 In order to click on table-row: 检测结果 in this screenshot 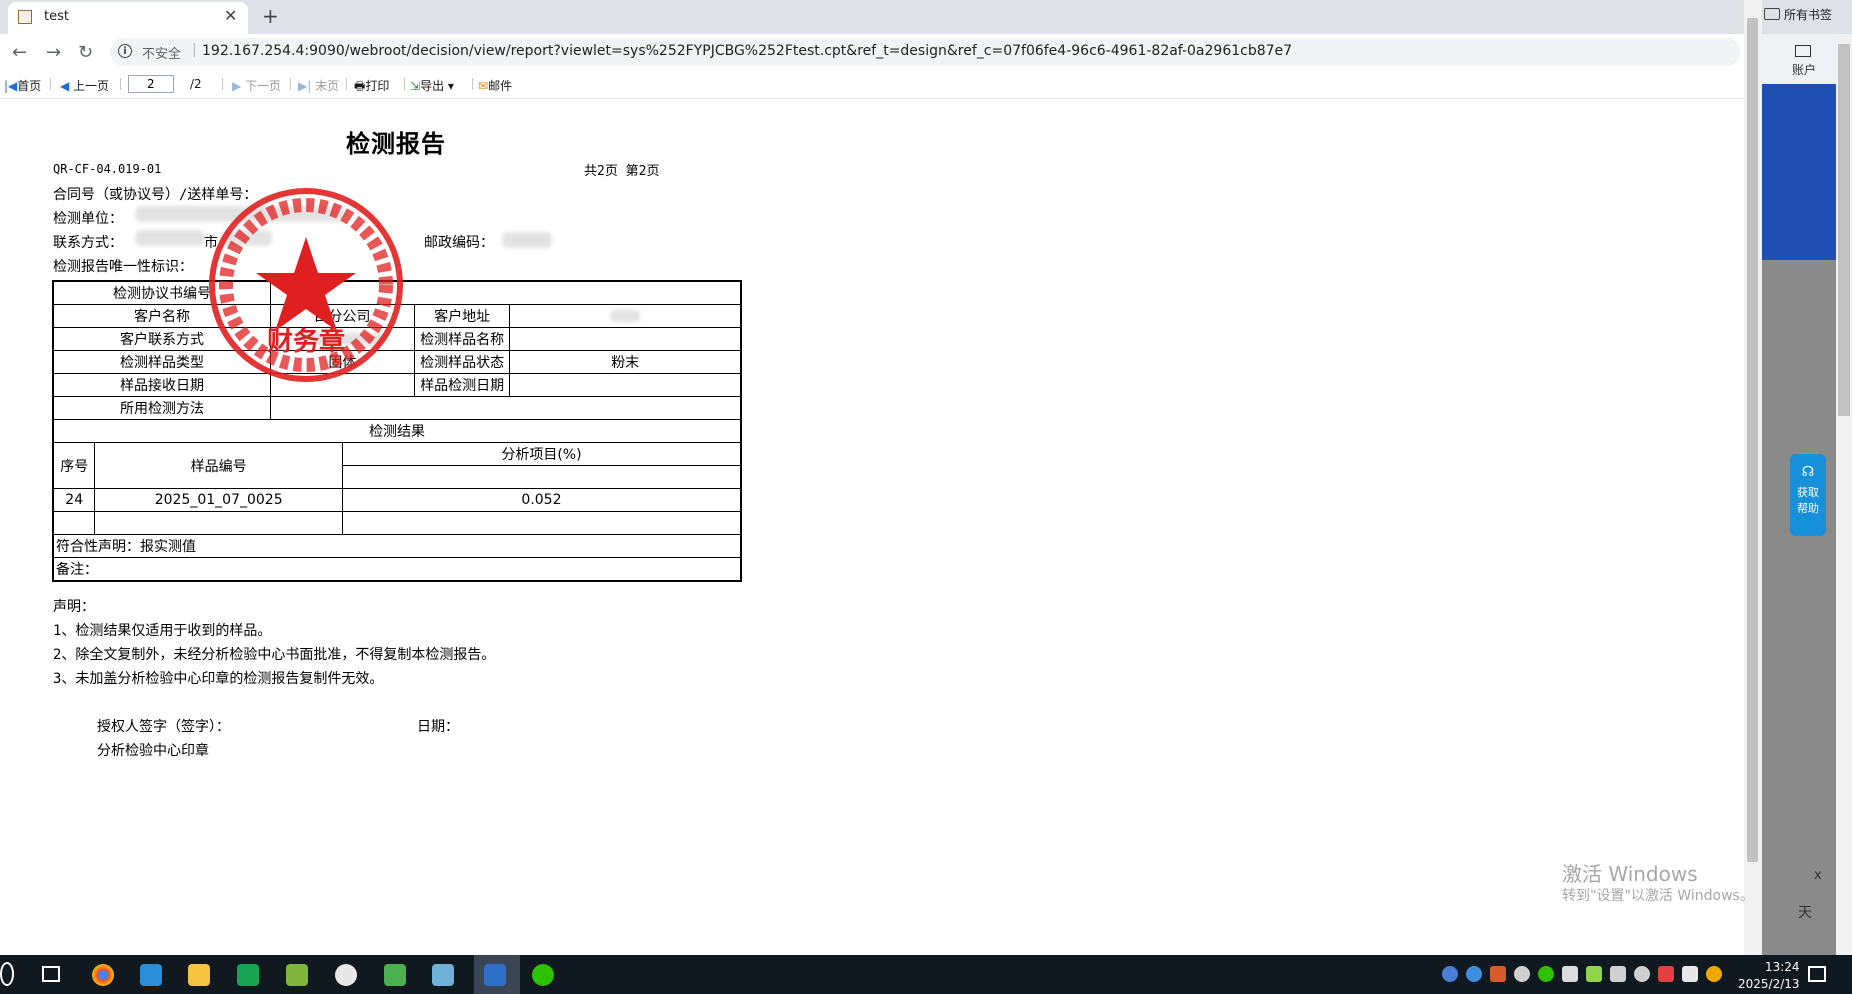, I will do `click(397, 431)`.